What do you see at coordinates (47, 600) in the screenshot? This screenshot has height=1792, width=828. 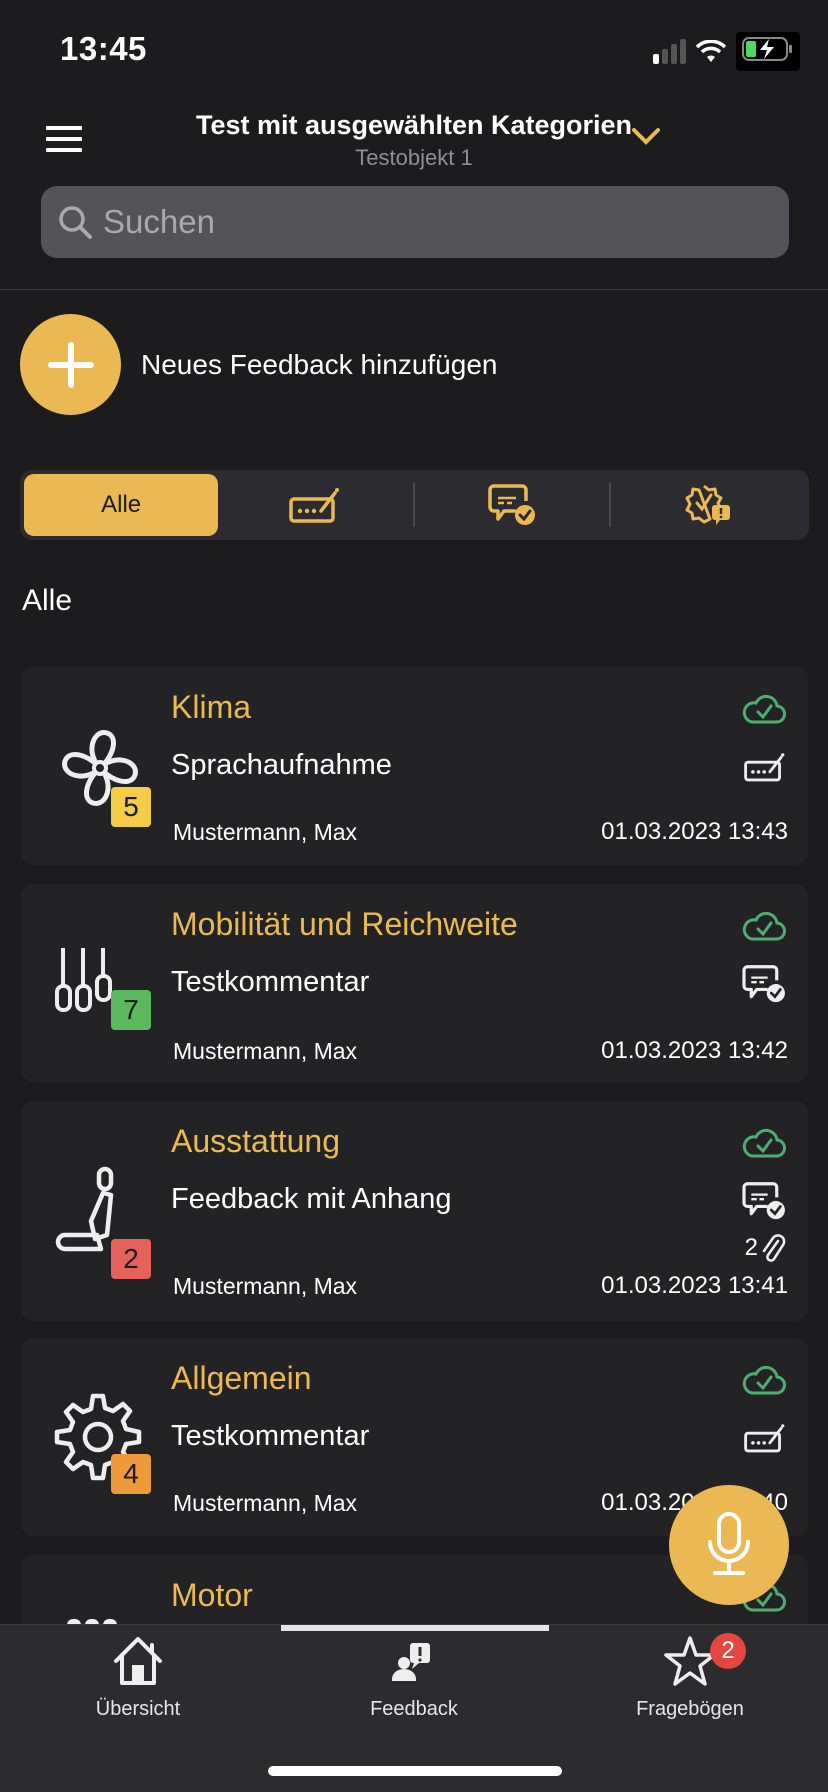 I see `section-title: Alle` at bounding box center [47, 600].